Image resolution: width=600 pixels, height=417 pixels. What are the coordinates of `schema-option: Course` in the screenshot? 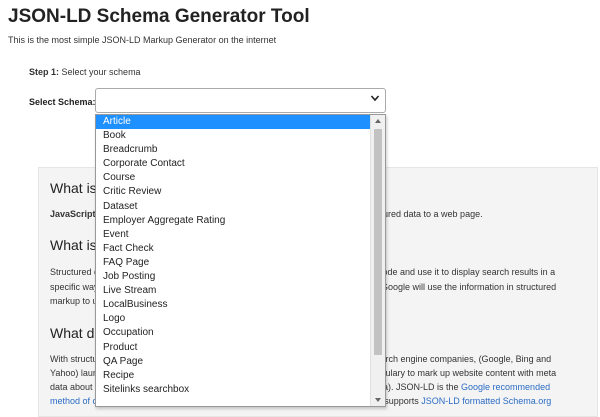 It's located at (233, 178).